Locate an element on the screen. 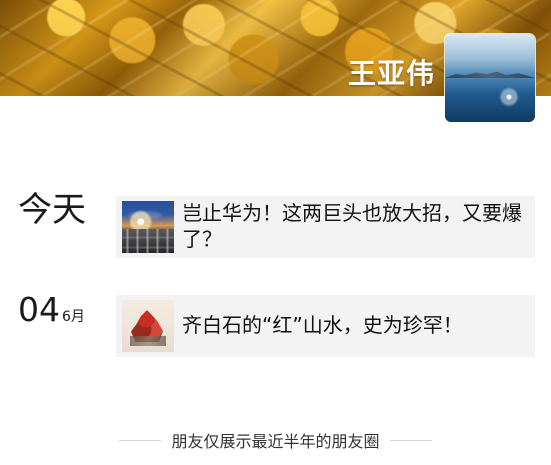 The image size is (551, 465). post-text-qibaishi: 齐白石的“红”山水，史为珍罕！ is located at coordinates (322, 325).